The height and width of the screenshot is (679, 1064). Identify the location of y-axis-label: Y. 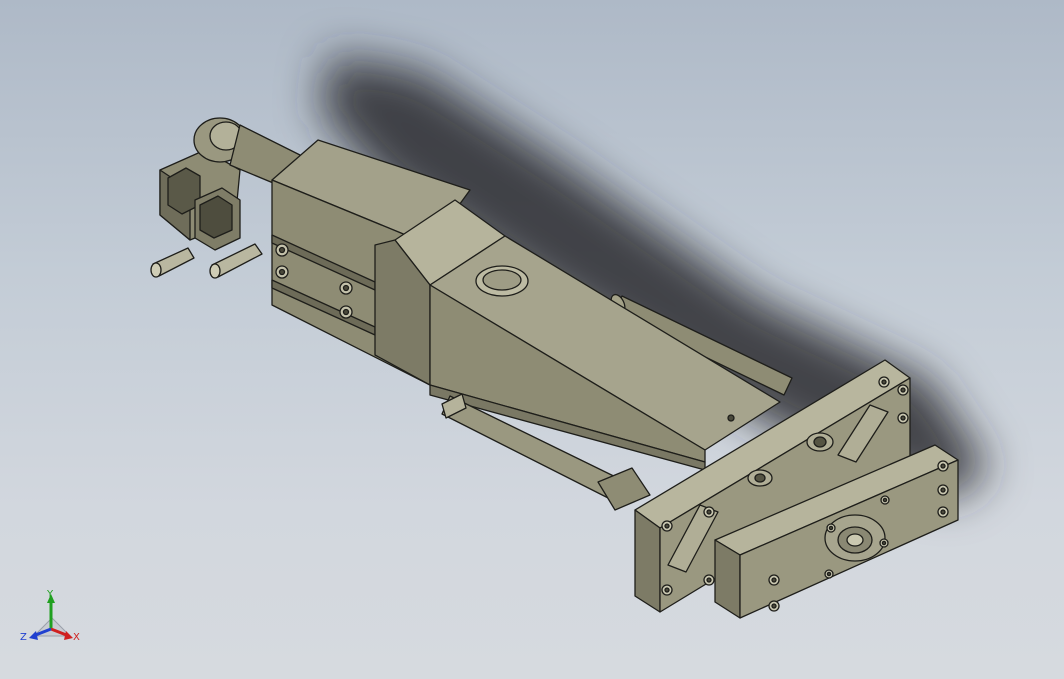
(50, 594).